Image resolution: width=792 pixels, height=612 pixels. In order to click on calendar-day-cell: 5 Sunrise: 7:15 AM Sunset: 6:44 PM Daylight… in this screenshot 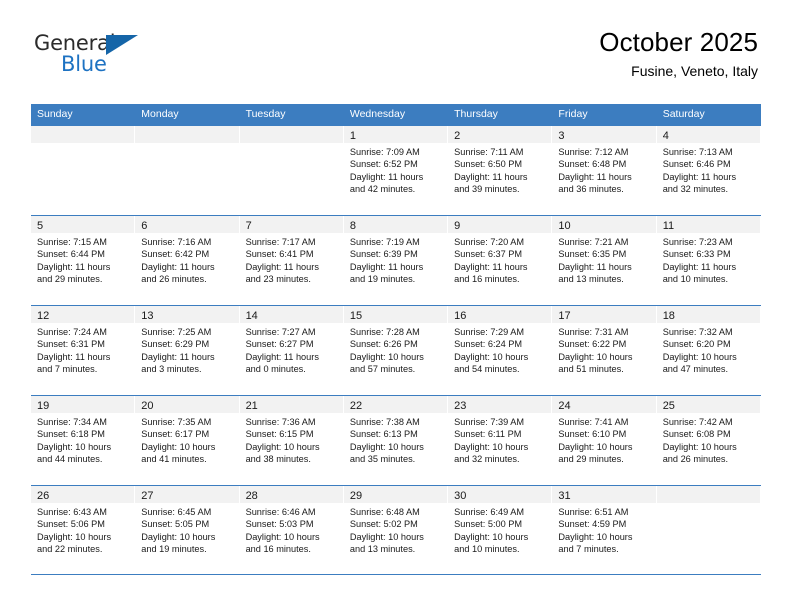, I will do `click(83, 260)`.